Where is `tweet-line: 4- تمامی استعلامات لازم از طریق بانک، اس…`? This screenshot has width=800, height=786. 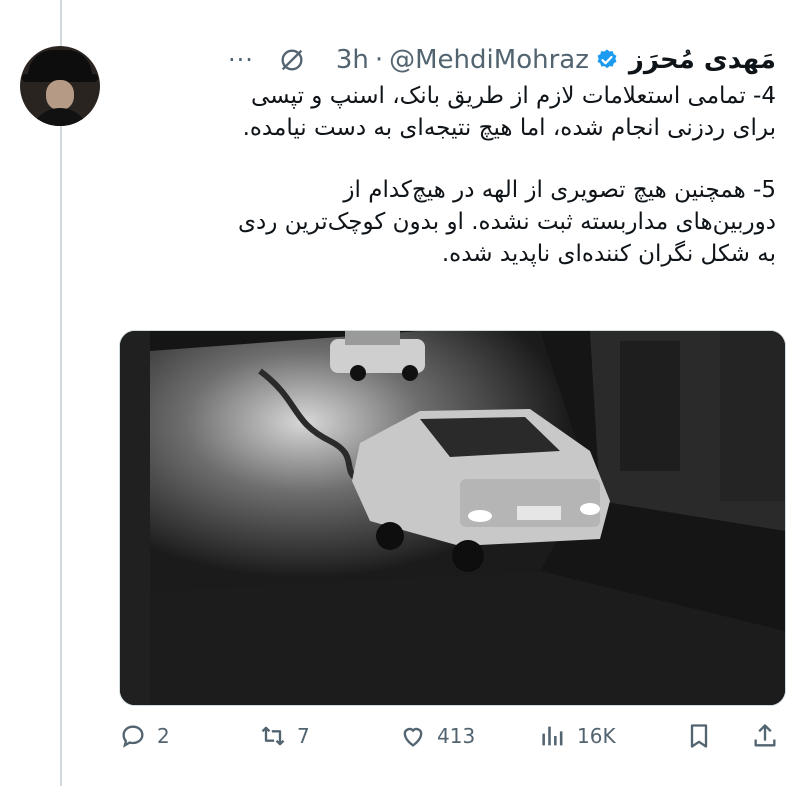 tweet-line: 4- تمامی استعلامات لازم از طریق بانک، اس… is located at coordinates (513, 96).